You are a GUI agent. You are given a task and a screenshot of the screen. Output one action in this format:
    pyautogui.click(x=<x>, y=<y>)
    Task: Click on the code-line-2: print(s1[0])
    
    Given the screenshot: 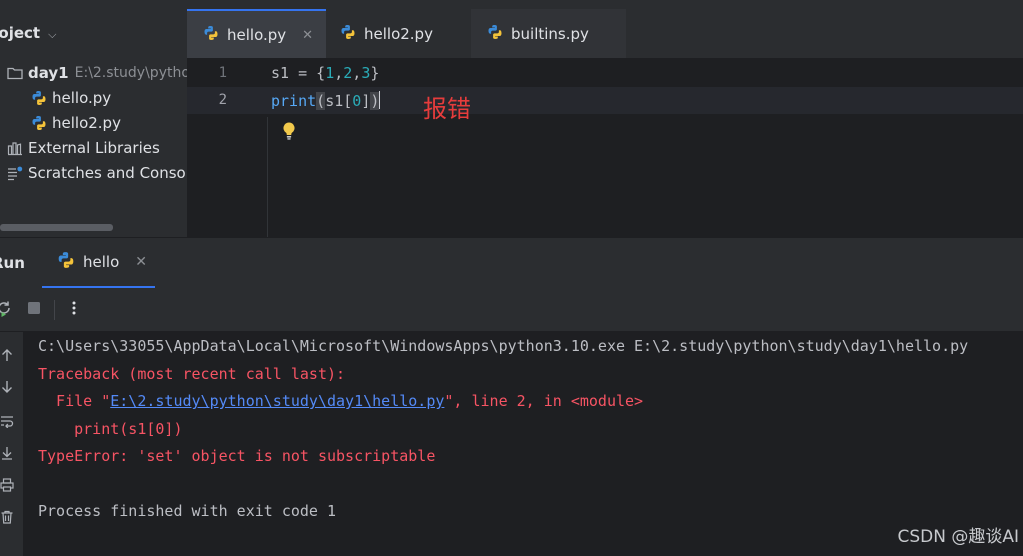 What is the action you would take?
    pyautogui.click(x=326, y=100)
    